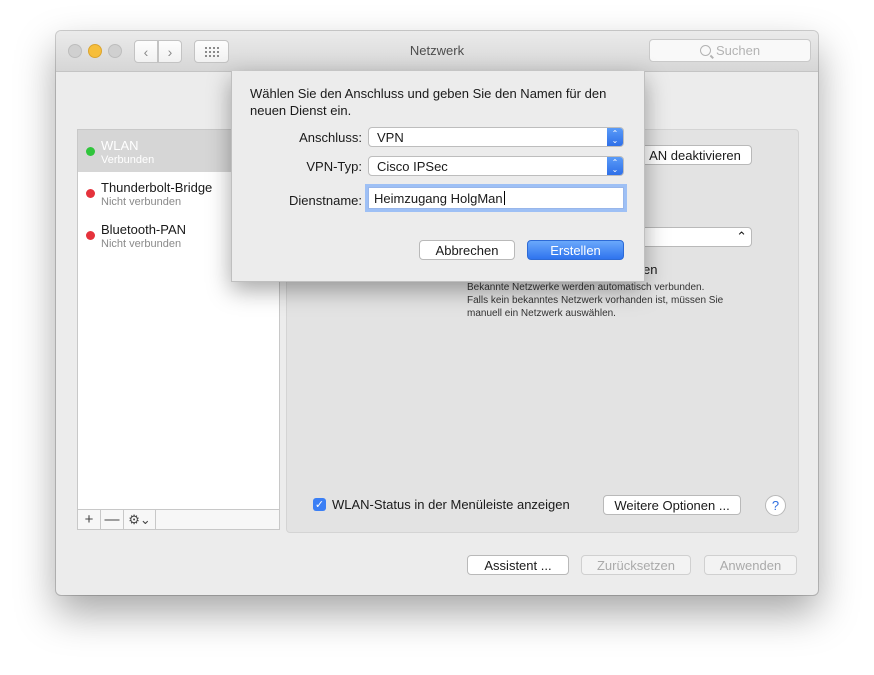 This screenshot has width=874, height=675. What do you see at coordinates (636, 565) in the screenshot?
I see `reset-button: Zurücksetzen` at bounding box center [636, 565].